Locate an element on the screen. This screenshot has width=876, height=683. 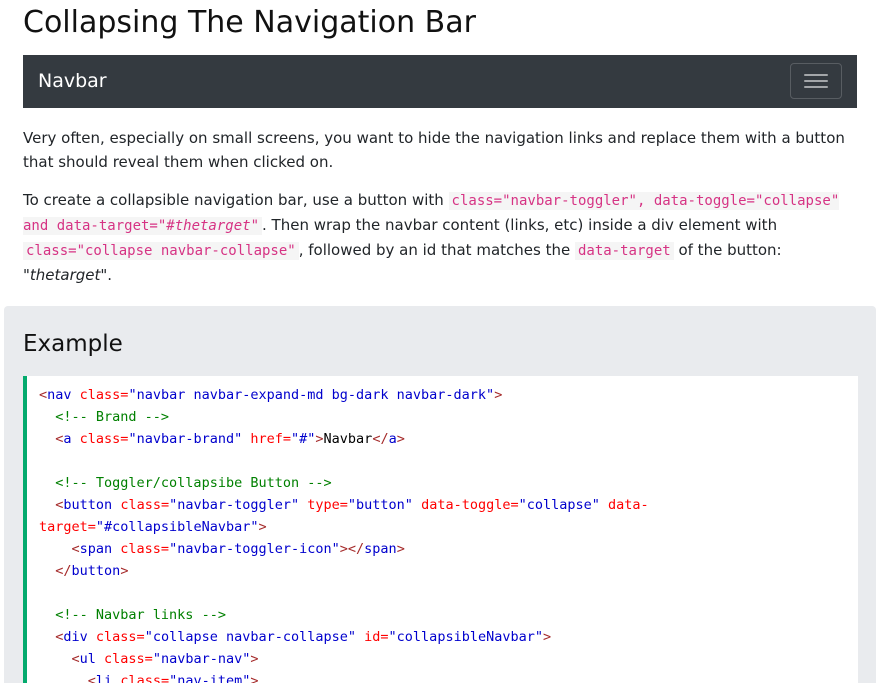
code-token: nav is located at coordinates (63, 395).